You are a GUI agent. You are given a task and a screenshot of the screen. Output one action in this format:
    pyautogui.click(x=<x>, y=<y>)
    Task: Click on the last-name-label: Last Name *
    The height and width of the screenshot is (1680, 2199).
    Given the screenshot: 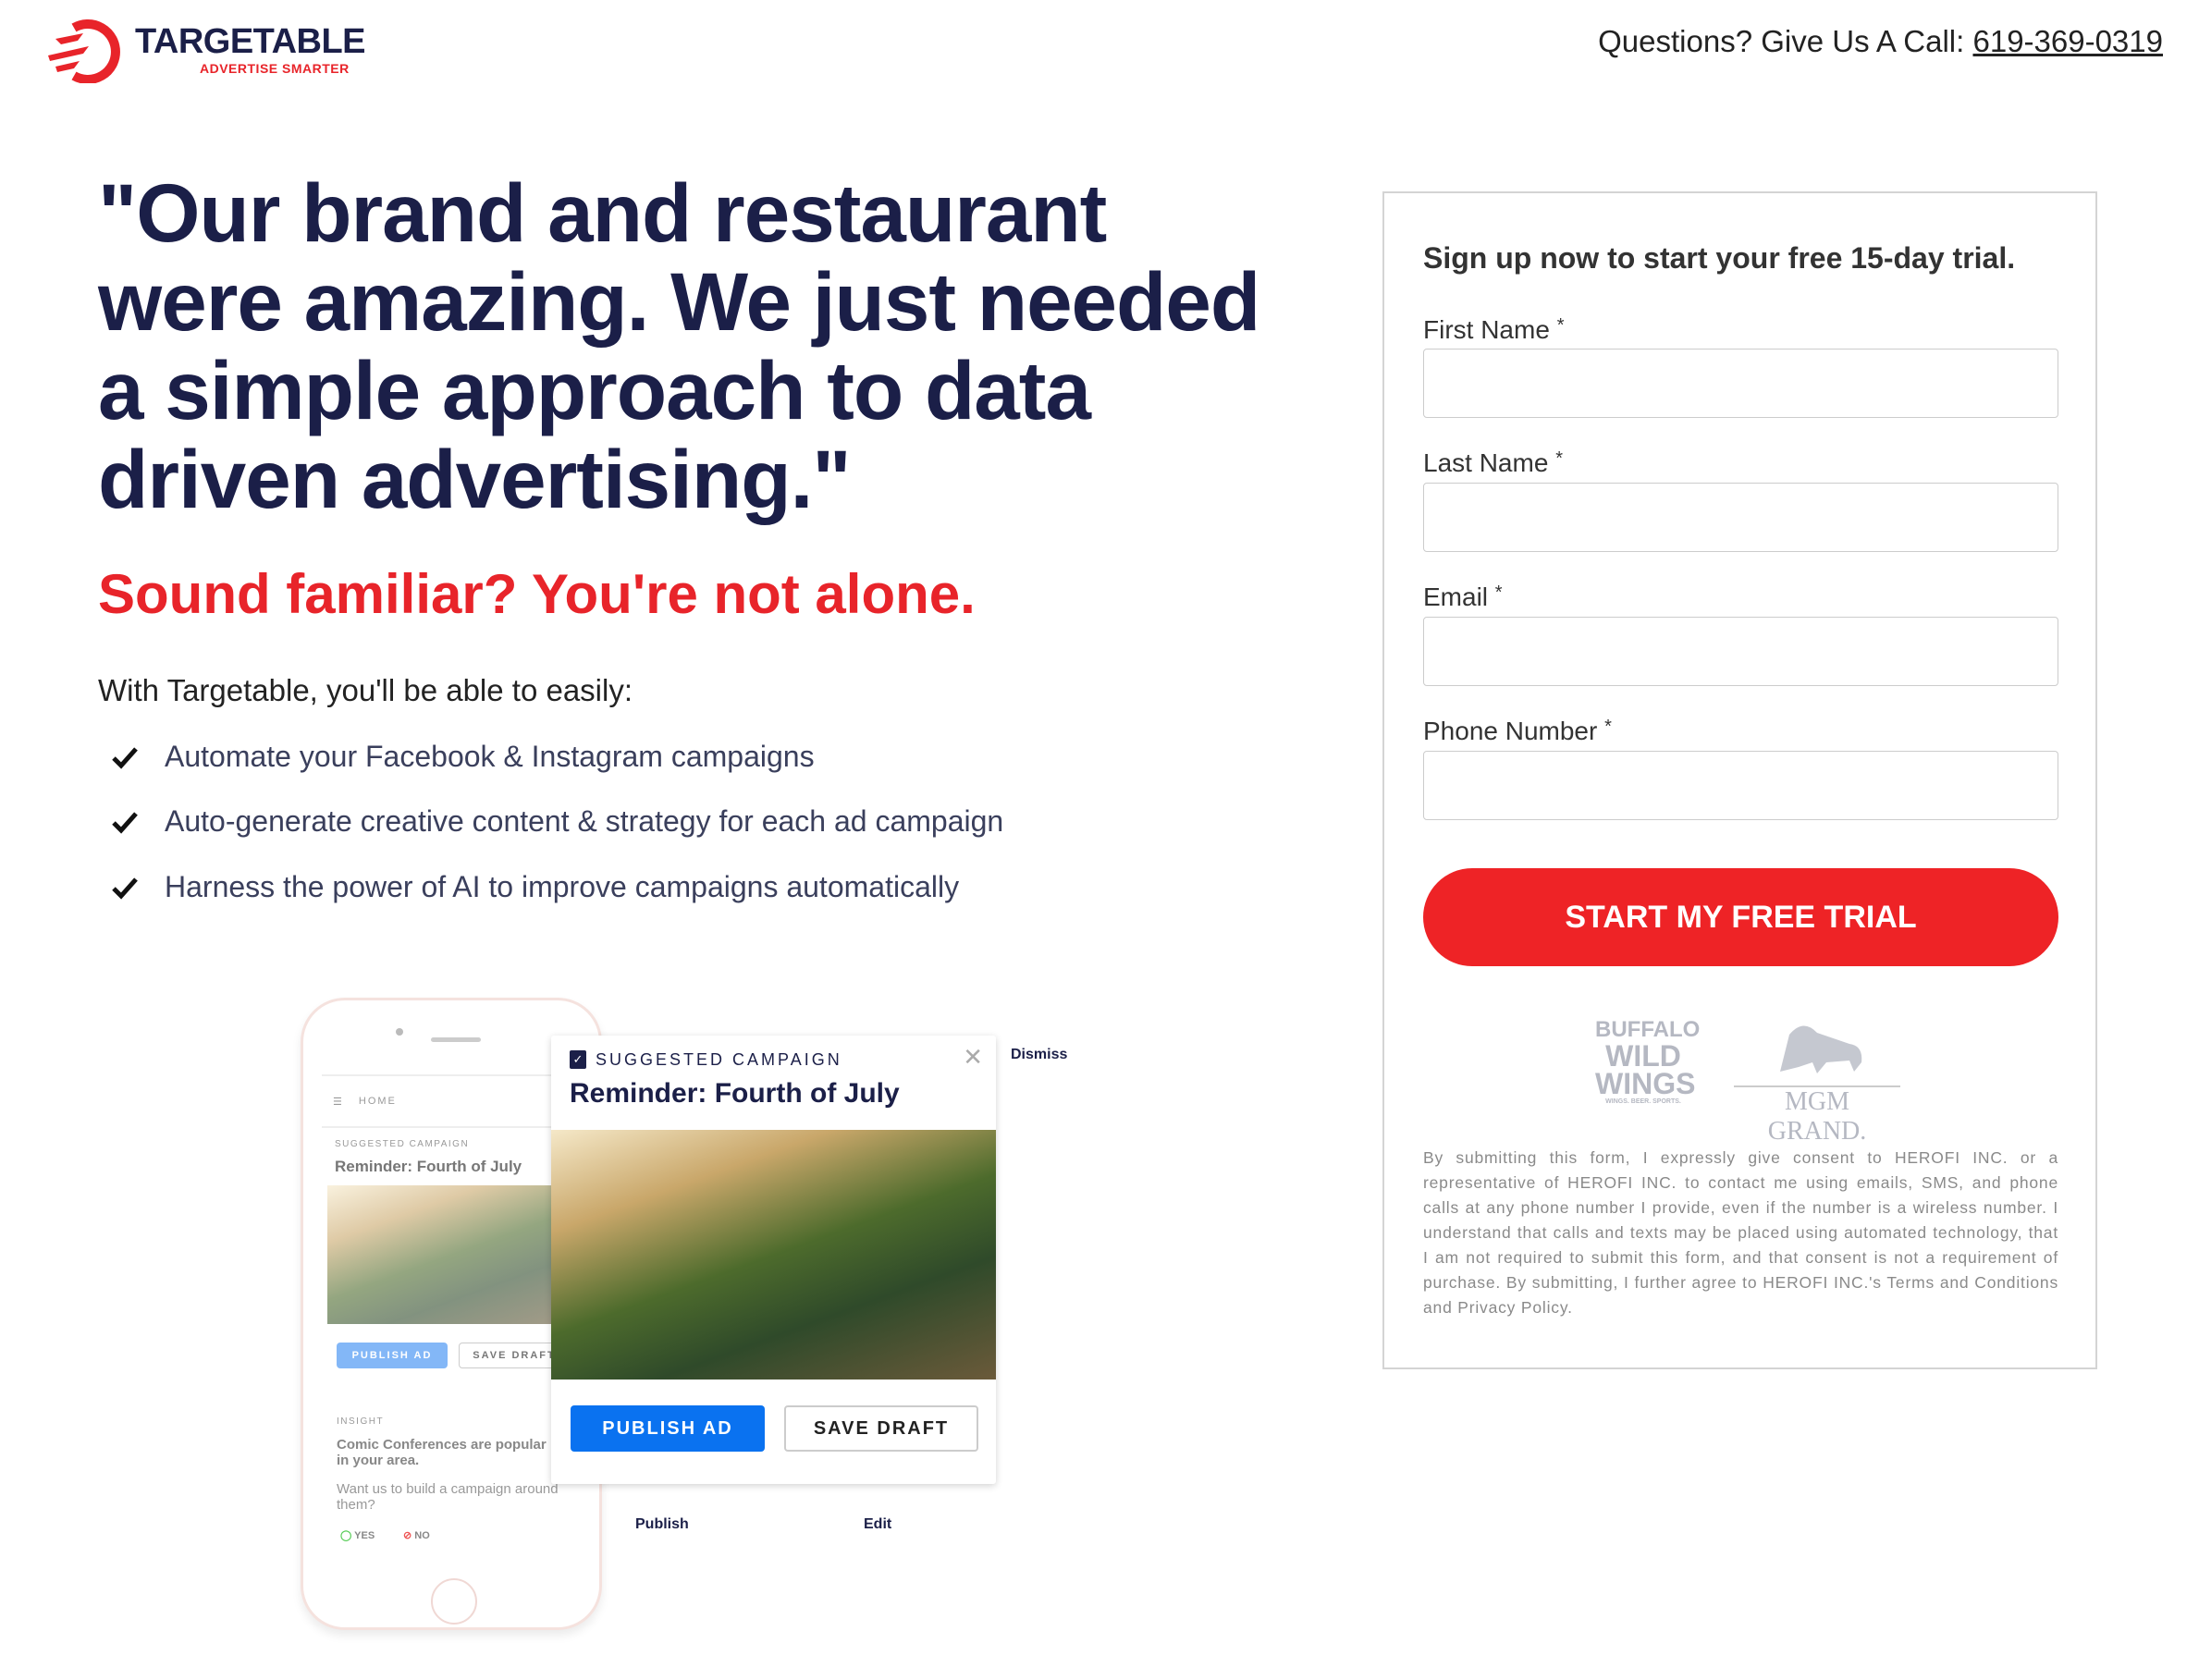 What is the action you would take?
    pyautogui.click(x=1493, y=462)
    